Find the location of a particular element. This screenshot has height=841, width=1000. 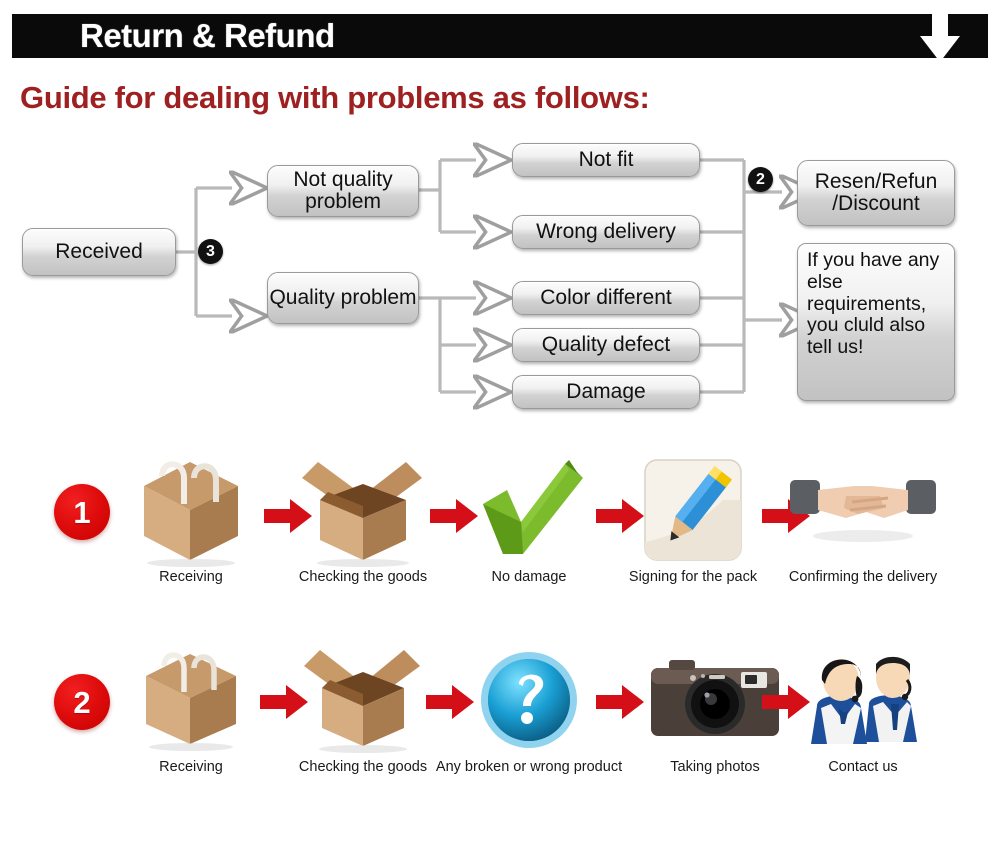

step-caption: Any broken or wrong product is located at coordinates (529, 767).